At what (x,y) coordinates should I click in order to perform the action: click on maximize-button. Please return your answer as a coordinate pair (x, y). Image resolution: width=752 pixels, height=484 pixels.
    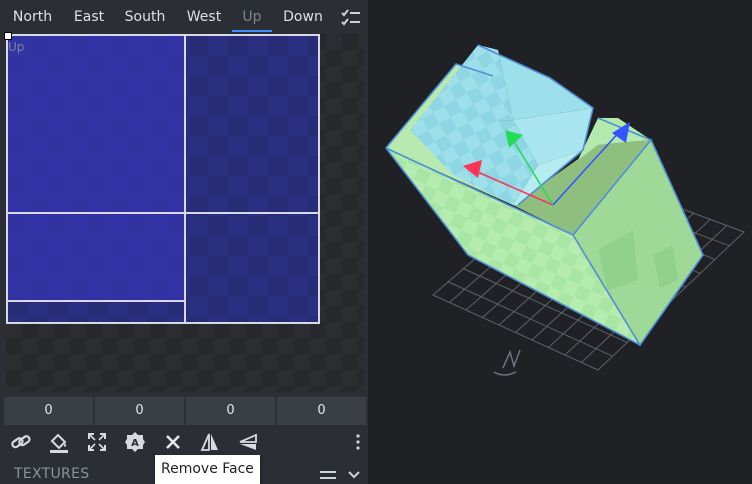
    Looking at the image, I should click on (97, 442).